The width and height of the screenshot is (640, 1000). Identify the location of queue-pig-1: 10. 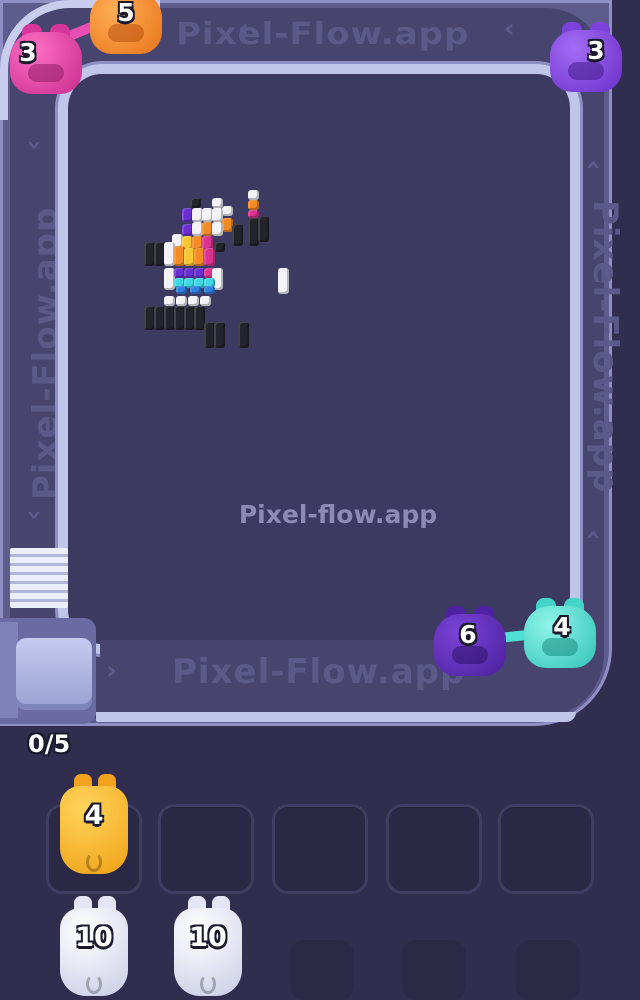
(94, 948).